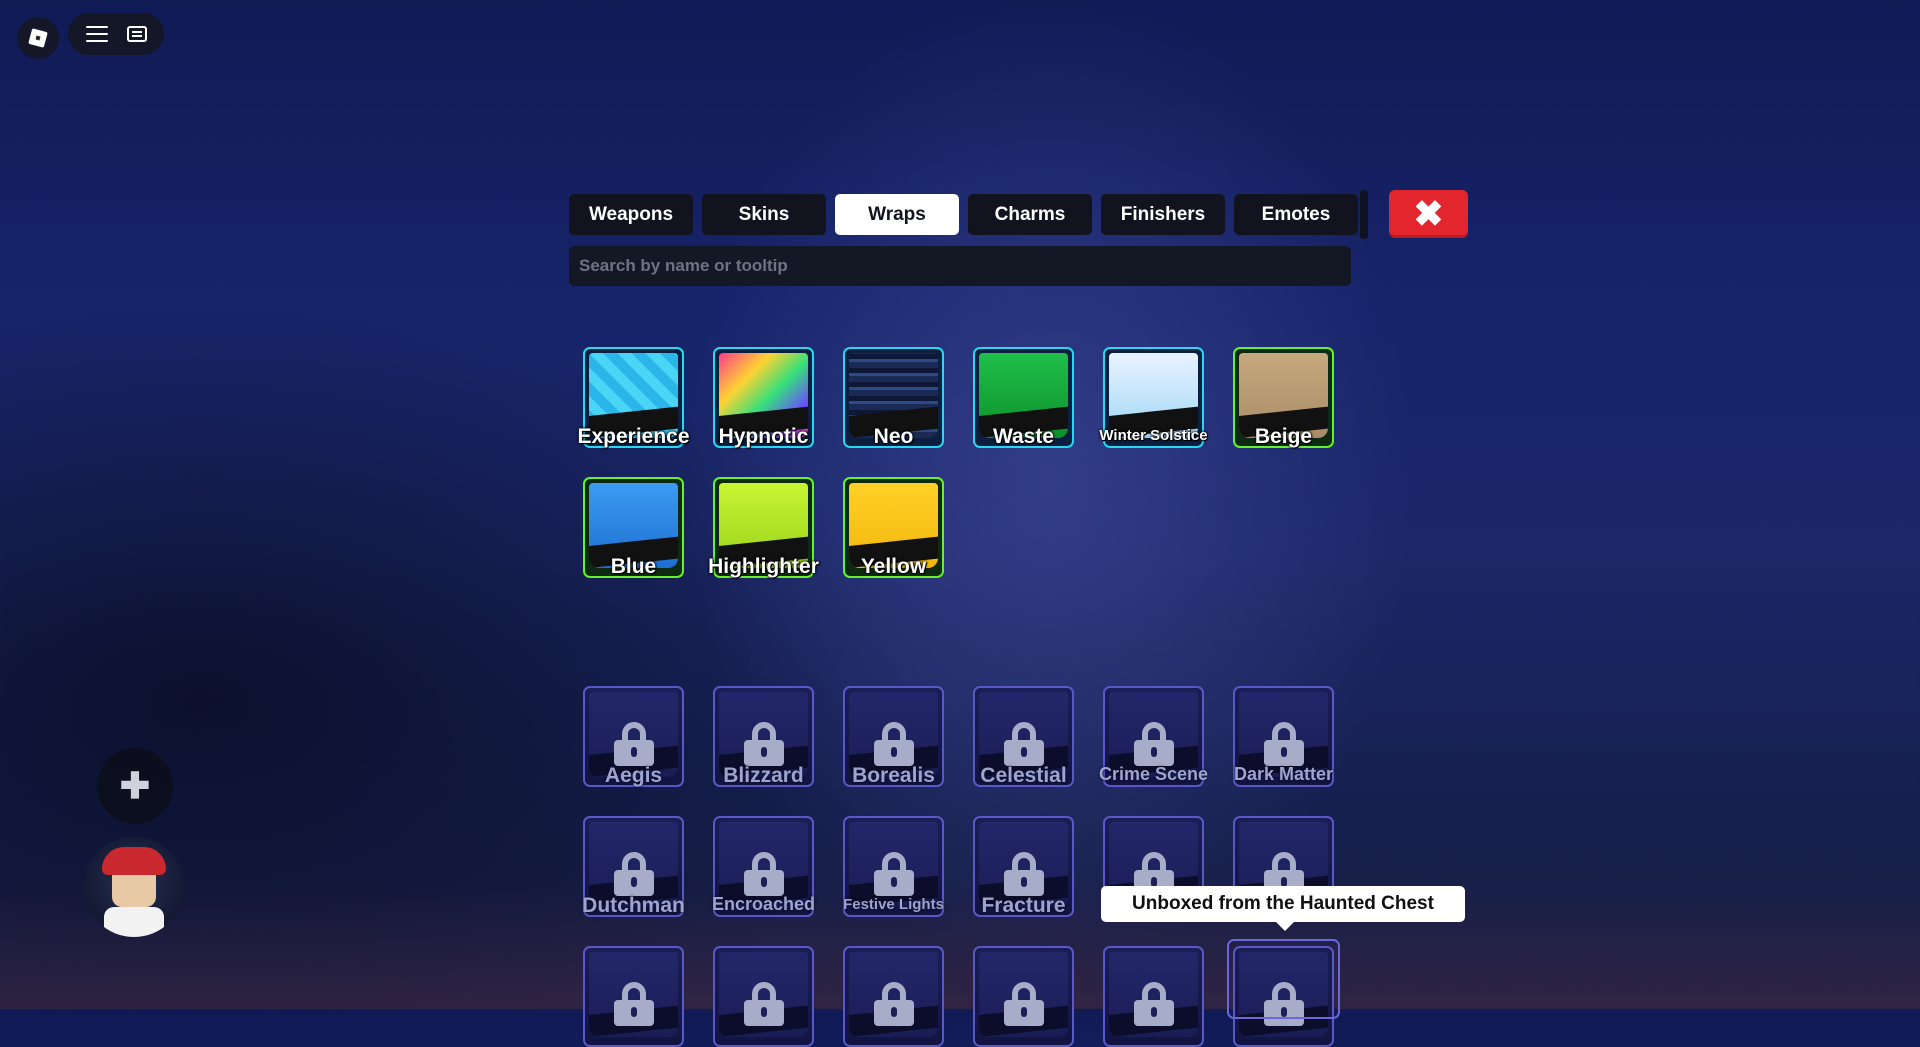  I want to click on item-tooltip: Unboxed from the Haunted Chest, so click(1283, 908).